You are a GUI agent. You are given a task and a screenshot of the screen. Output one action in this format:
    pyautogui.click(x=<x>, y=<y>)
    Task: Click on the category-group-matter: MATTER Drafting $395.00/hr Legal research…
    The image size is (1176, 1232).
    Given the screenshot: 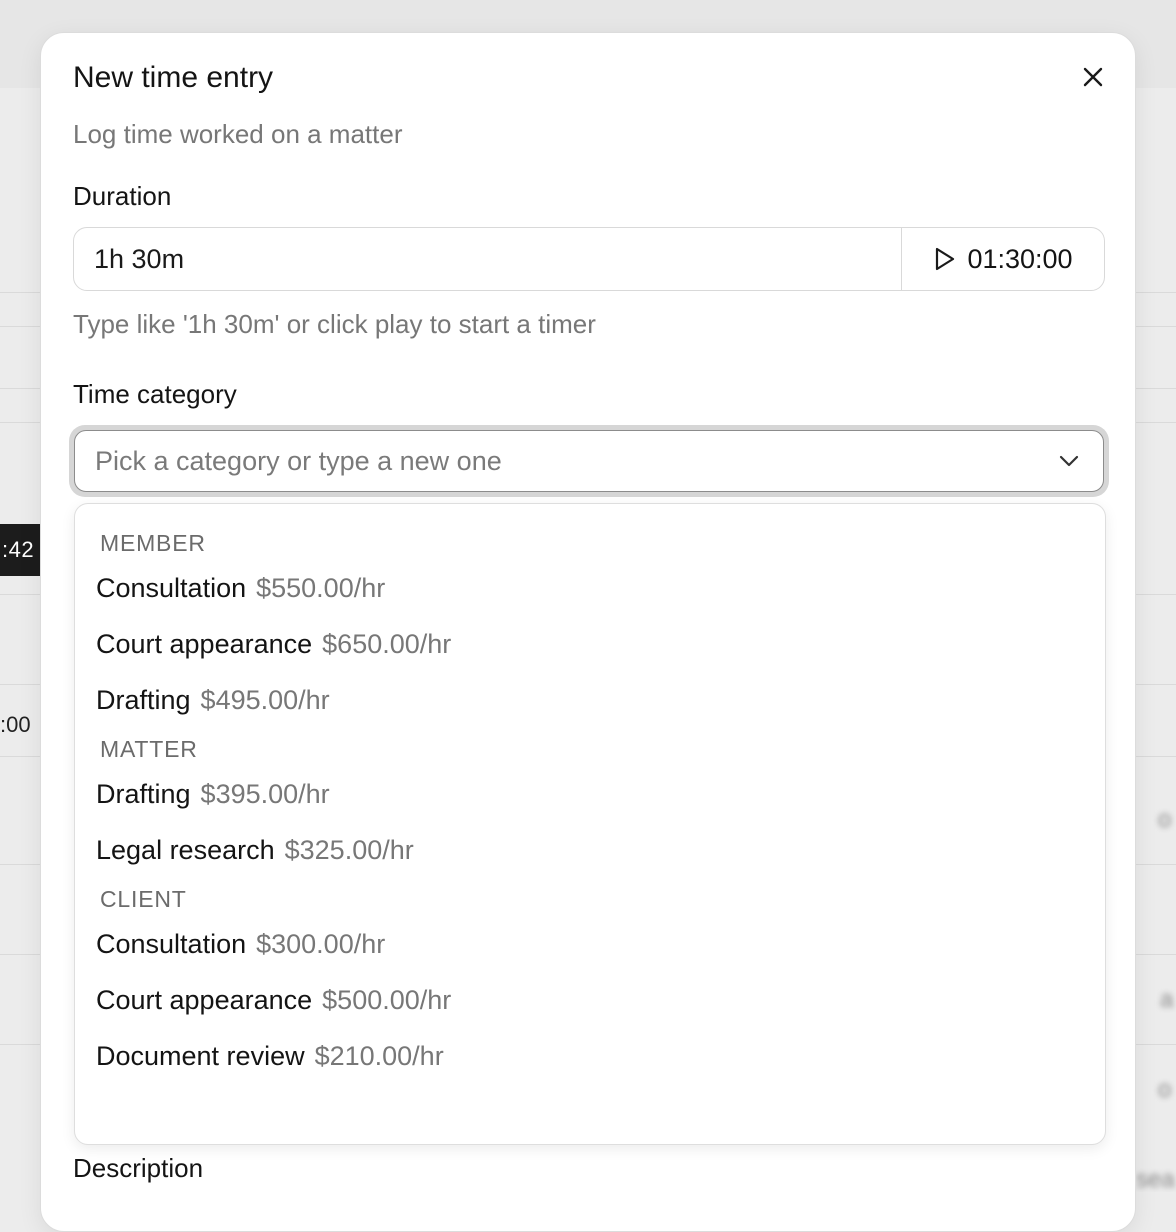 What is the action you would take?
    pyautogui.click(x=590, y=805)
    